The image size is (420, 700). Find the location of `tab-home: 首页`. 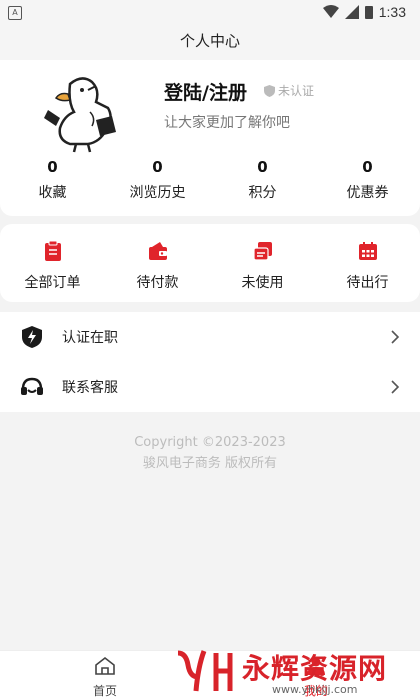

tab-home: 首页 is located at coordinates (105, 677).